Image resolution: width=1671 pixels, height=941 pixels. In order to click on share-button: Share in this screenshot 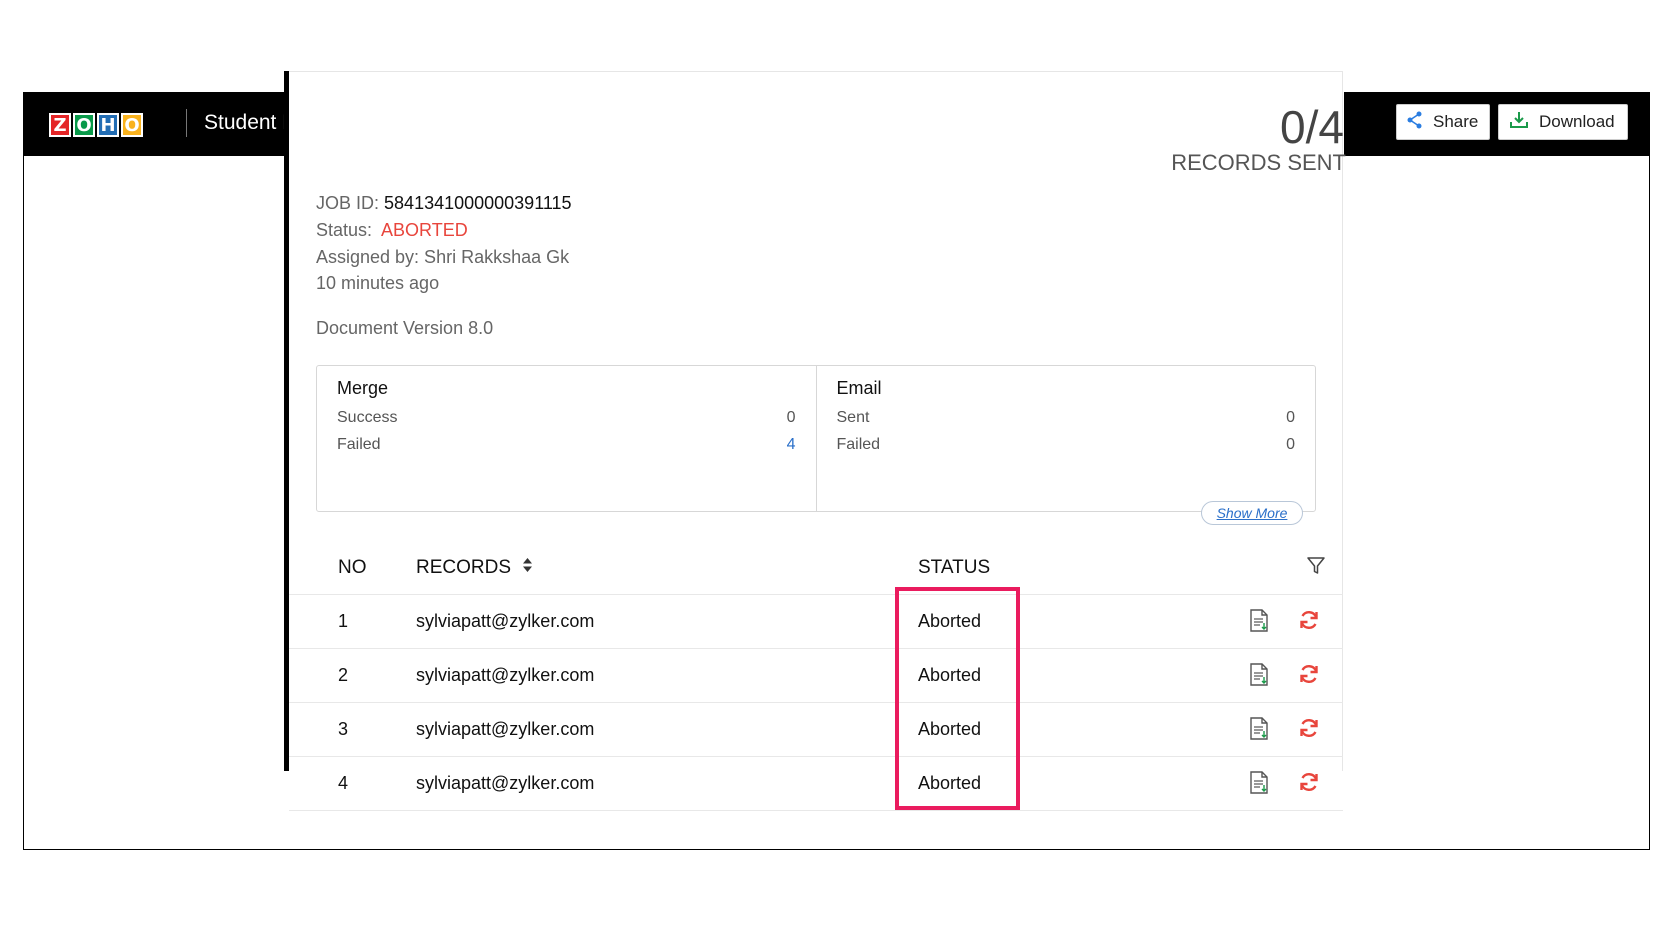, I will do `click(1443, 122)`.